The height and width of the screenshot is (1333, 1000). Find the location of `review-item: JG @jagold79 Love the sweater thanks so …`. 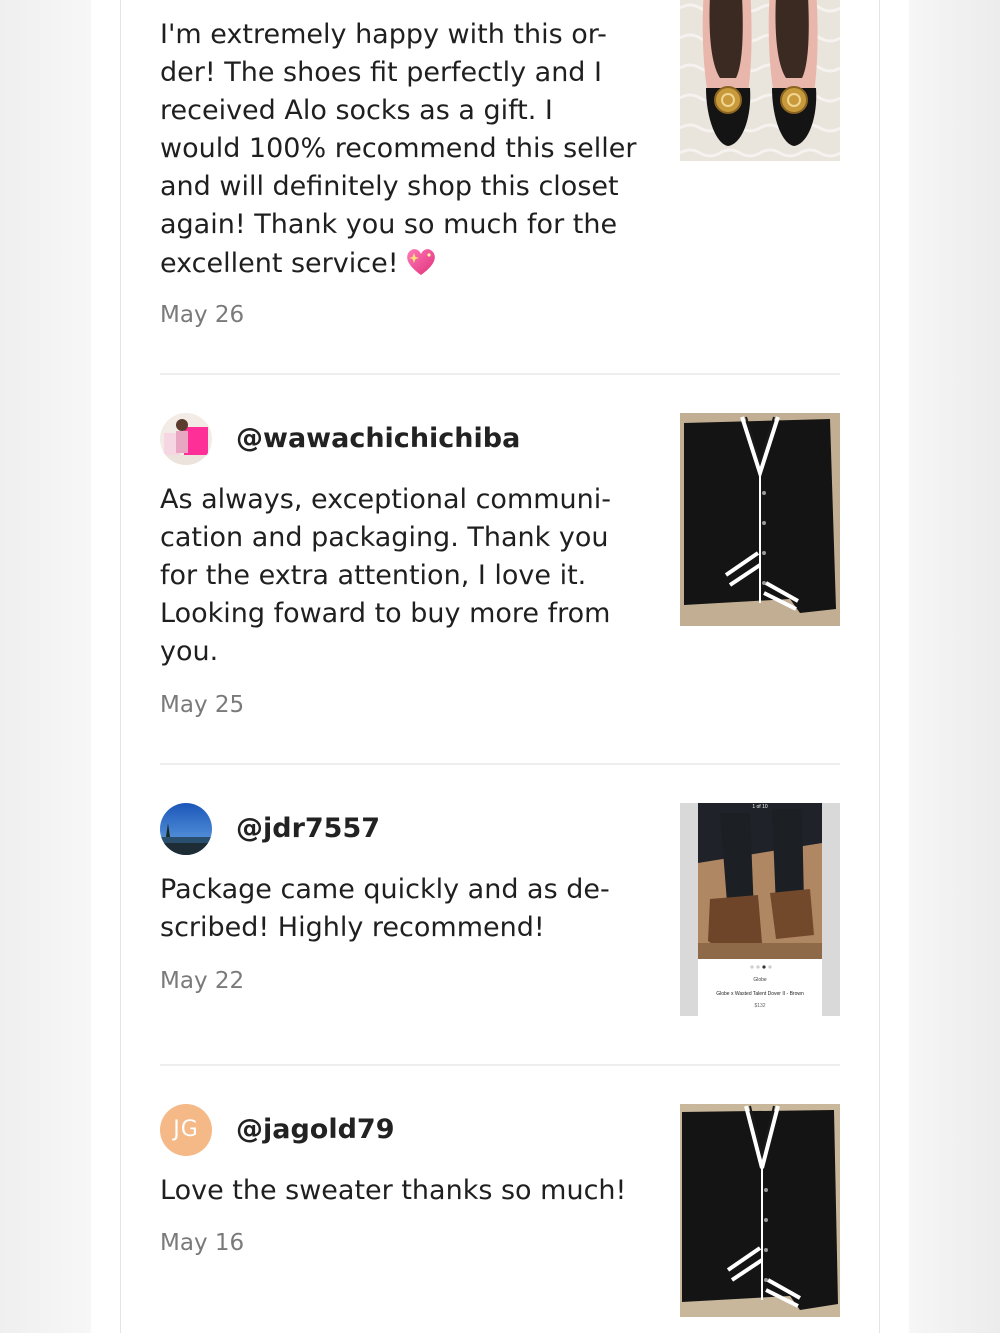

review-item: JG @jagold79 Love the sweater thanks so … is located at coordinates (500, 1218).